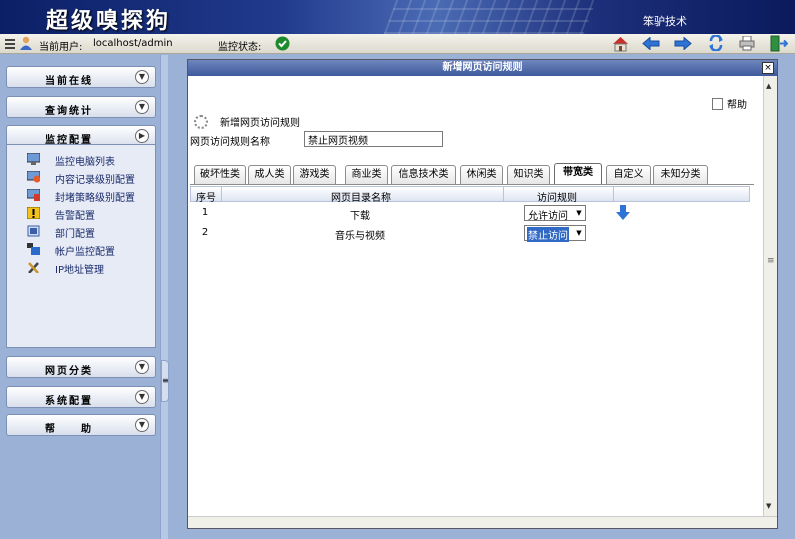  Describe the element at coordinates (548, 234) in the screenshot. I see `select-value: 禁止访问` at that location.